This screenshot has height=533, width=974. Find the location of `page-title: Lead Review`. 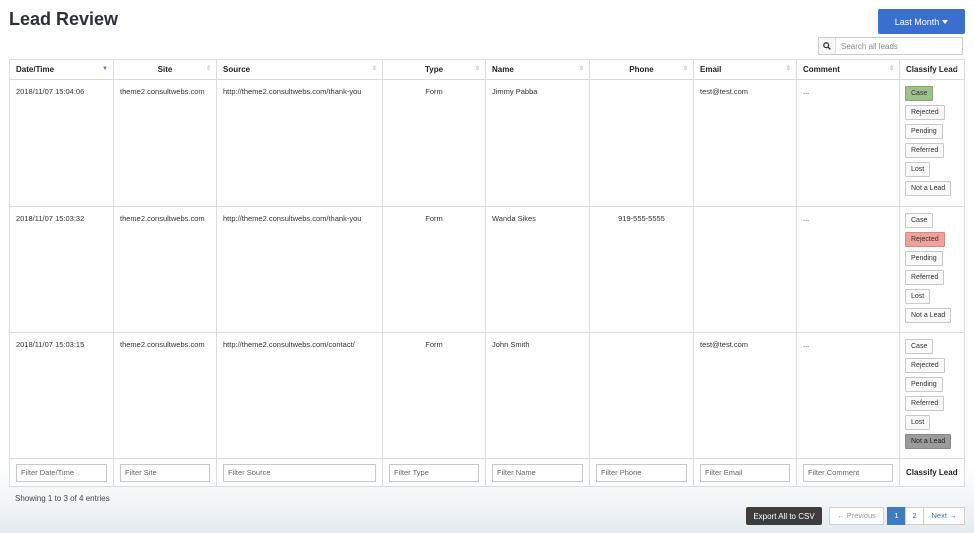

page-title: Lead Review is located at coordinates (64, 19).